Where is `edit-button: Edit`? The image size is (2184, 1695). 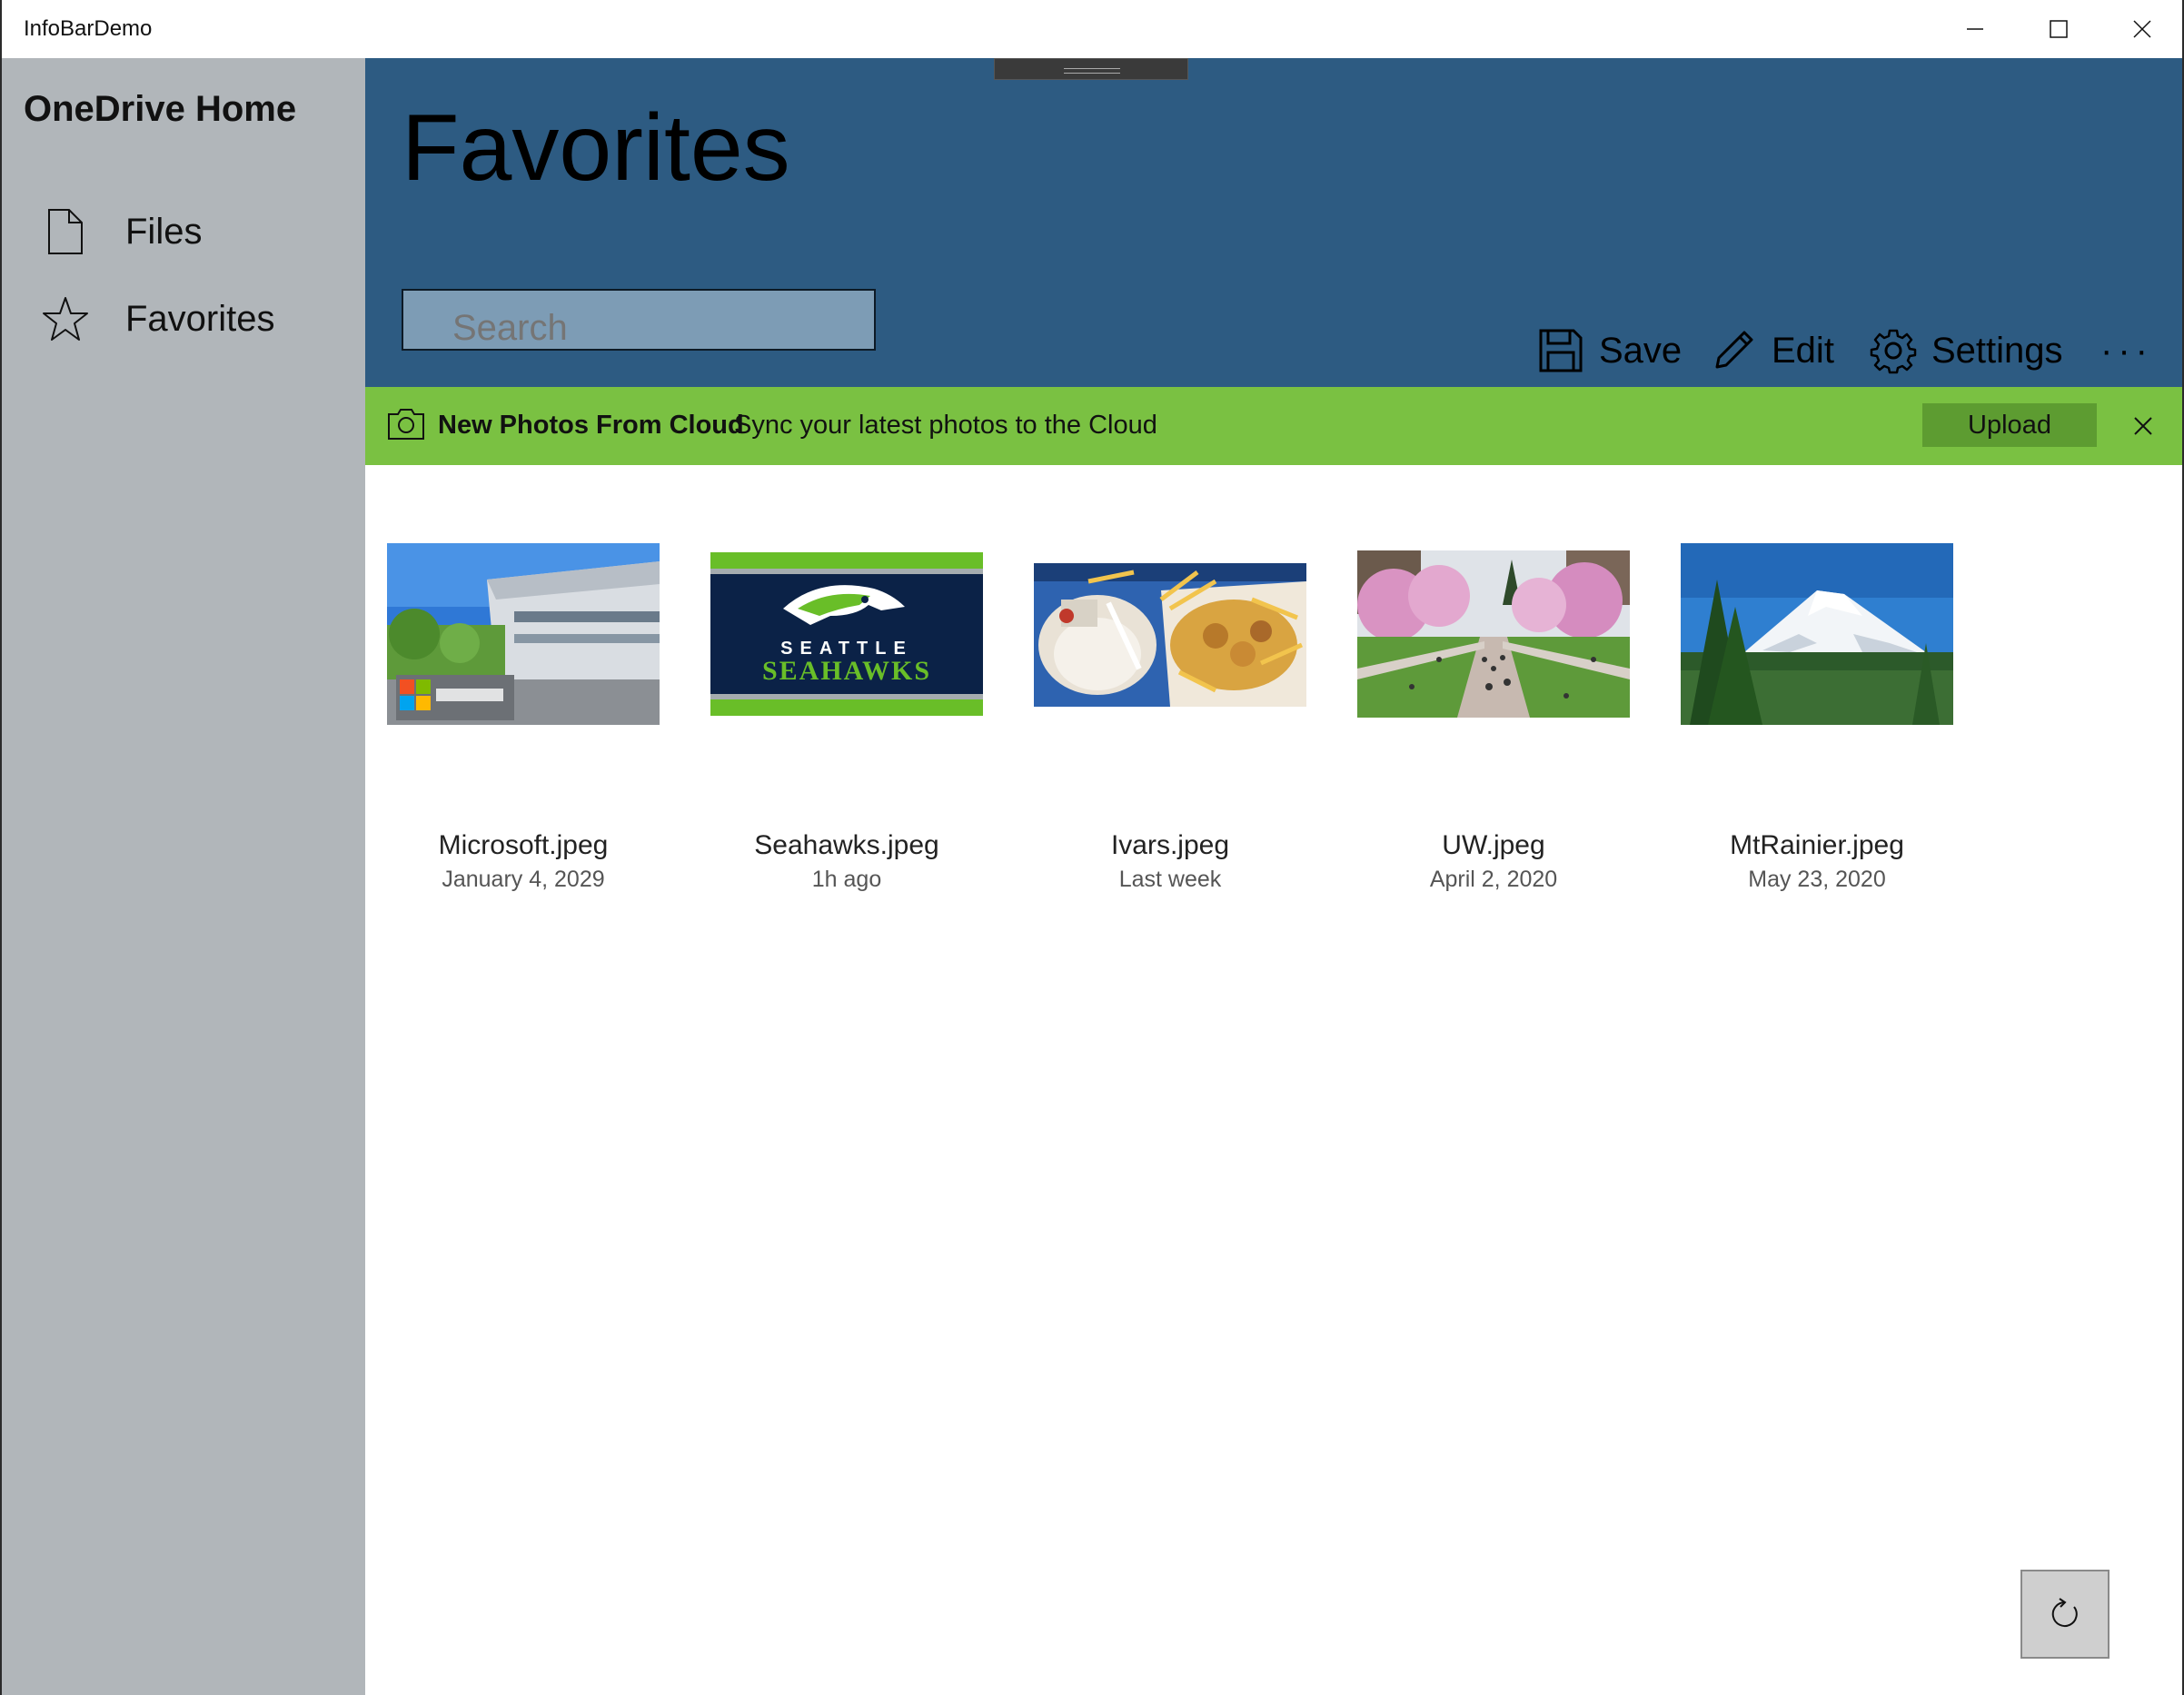 edit-button: Edit is located at coordinates (1772, 351).